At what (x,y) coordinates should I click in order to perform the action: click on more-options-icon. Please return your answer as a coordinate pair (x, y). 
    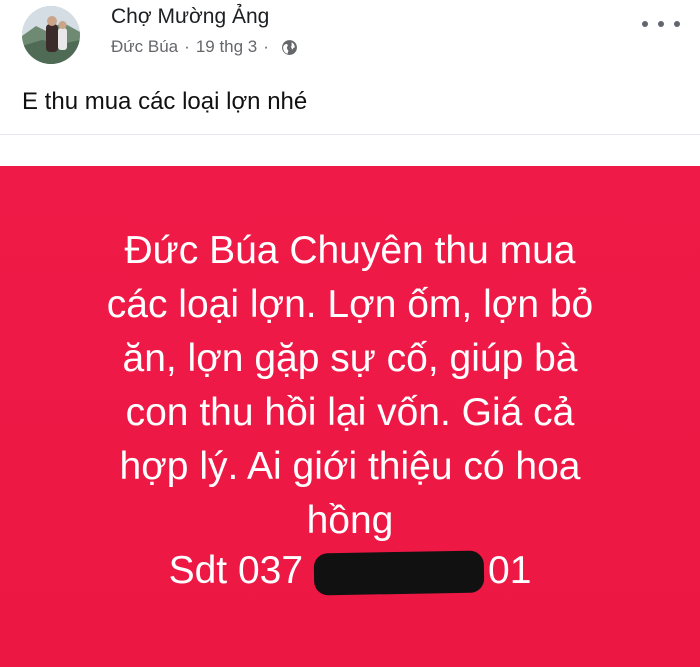
    Looking at the image, I should click on (661, 24).